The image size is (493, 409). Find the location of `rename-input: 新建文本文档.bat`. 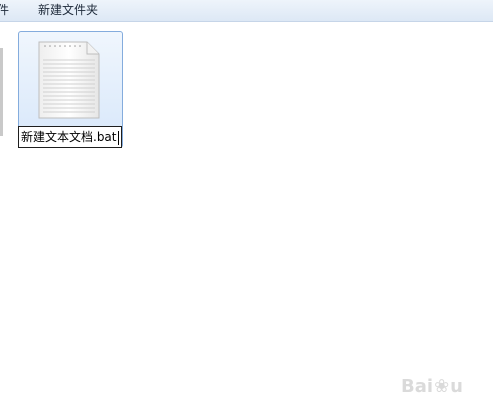

rename-input: 新建文本文档.bat is located at coordinates (70, 137).